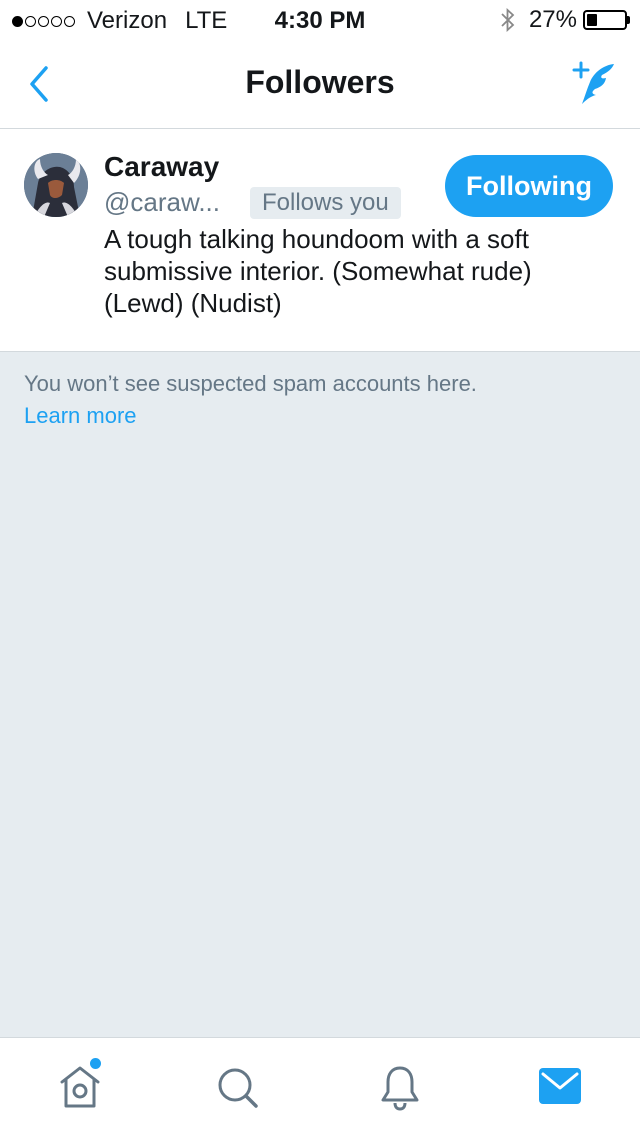 Image resolution: width=640 pixels, height=1137 pixels. I want to click on follows-you-badge: Follows you, so click(325, 203).